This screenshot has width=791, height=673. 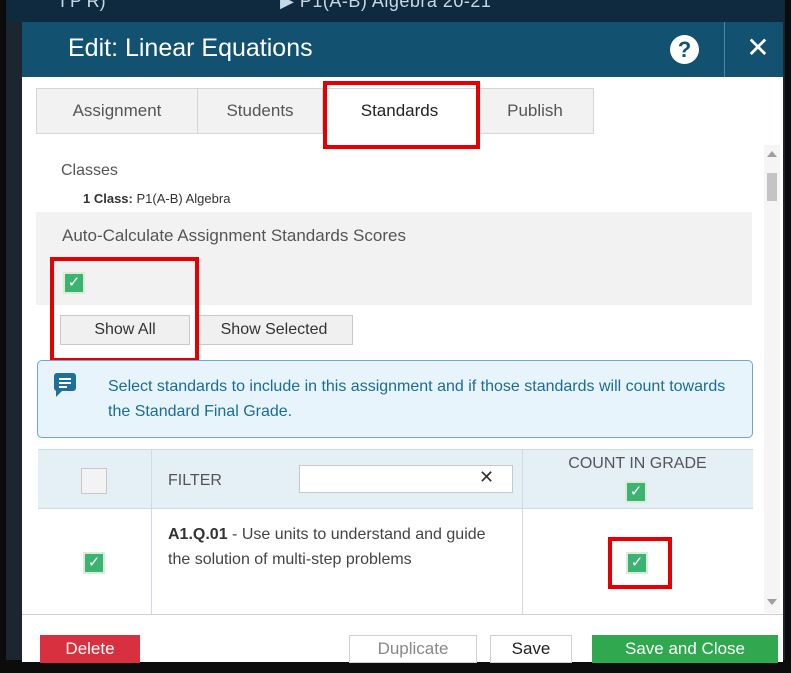 I want to click on header-divider, so click(x=724, y=49).